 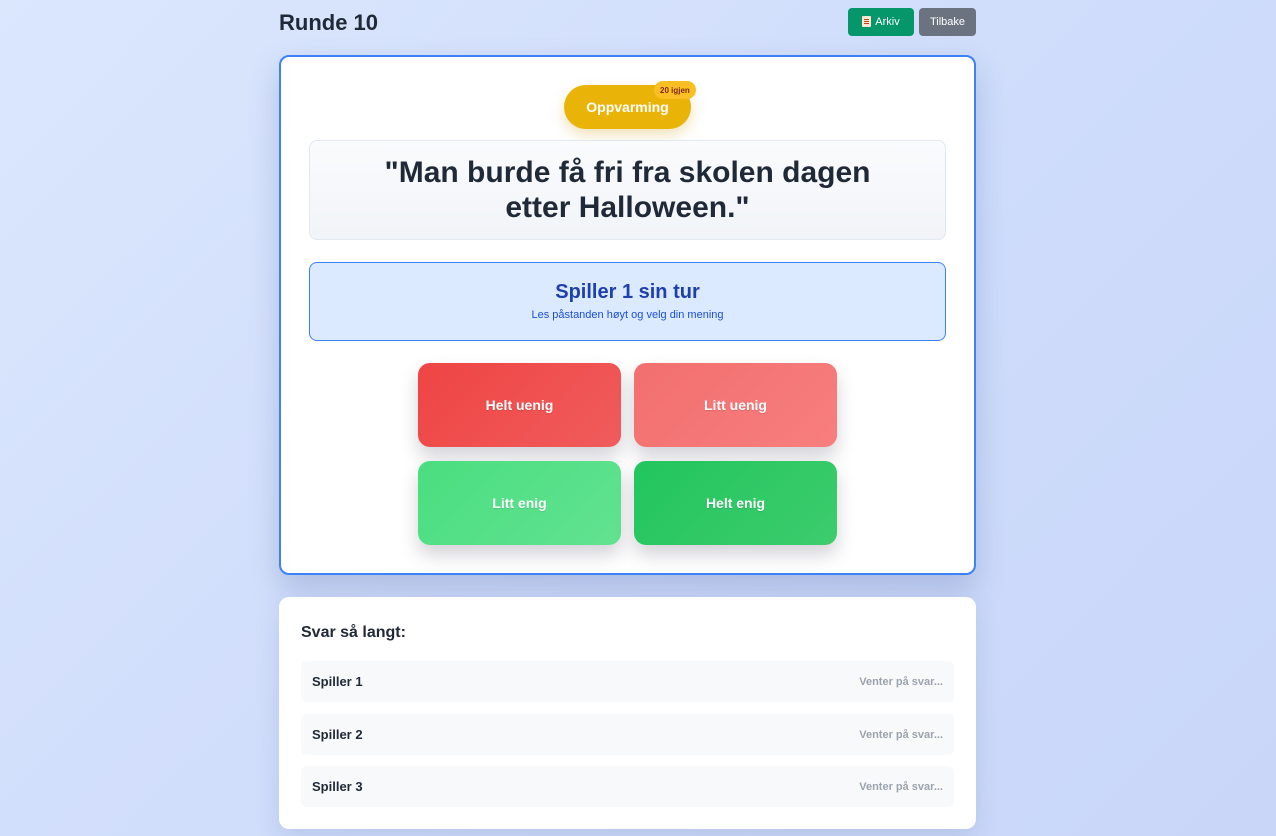 I want to click on strongly-agree-button: Helt enig, so click(x=735, y=503).